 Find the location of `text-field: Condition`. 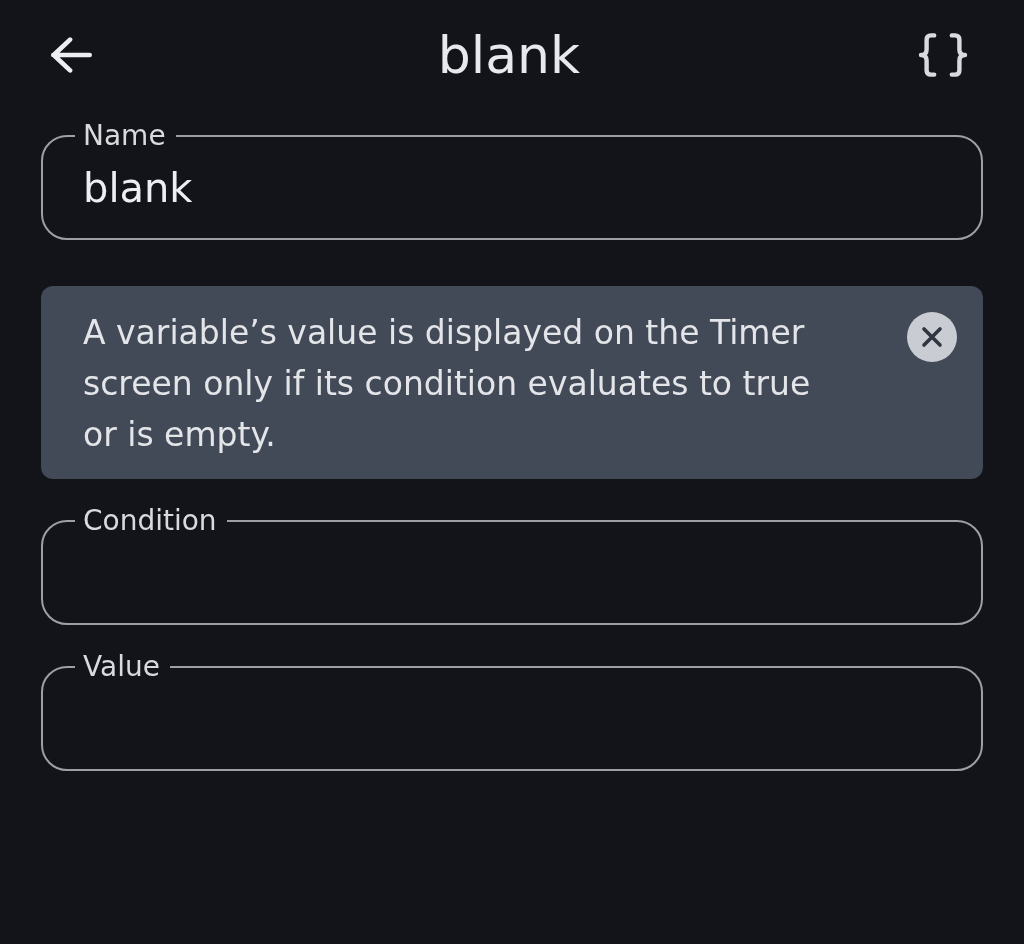

text-field: Condition is located at coordinates (512, 565).